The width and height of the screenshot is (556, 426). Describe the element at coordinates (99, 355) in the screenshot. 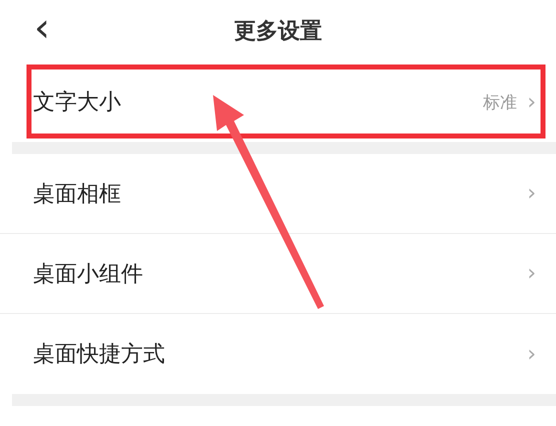

I see `row-label: 桌面快捷方式` at that location.